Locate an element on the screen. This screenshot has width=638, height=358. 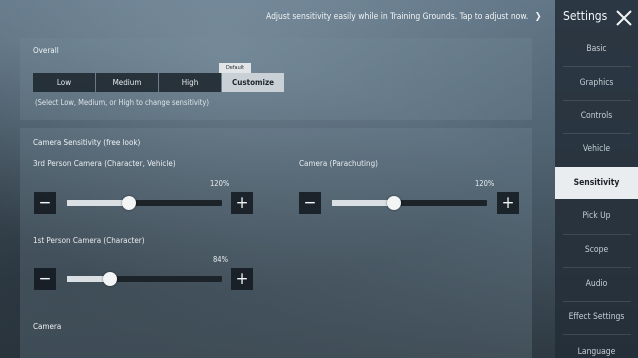
increase-parachuting-button: + is located at coordinates (508, 203).